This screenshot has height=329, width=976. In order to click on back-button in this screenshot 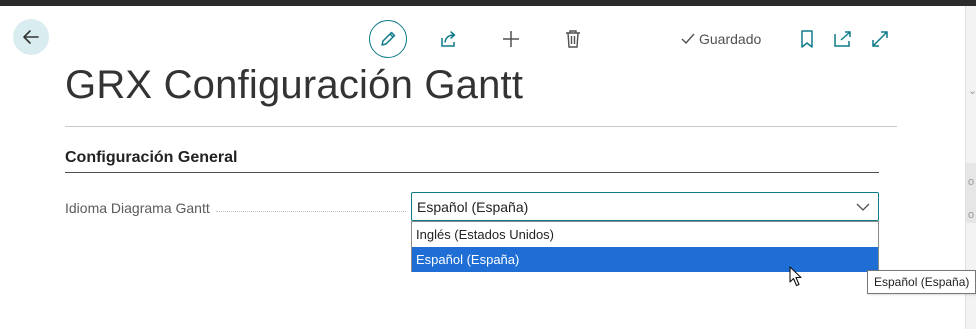, I will do `click(31, 37)`.